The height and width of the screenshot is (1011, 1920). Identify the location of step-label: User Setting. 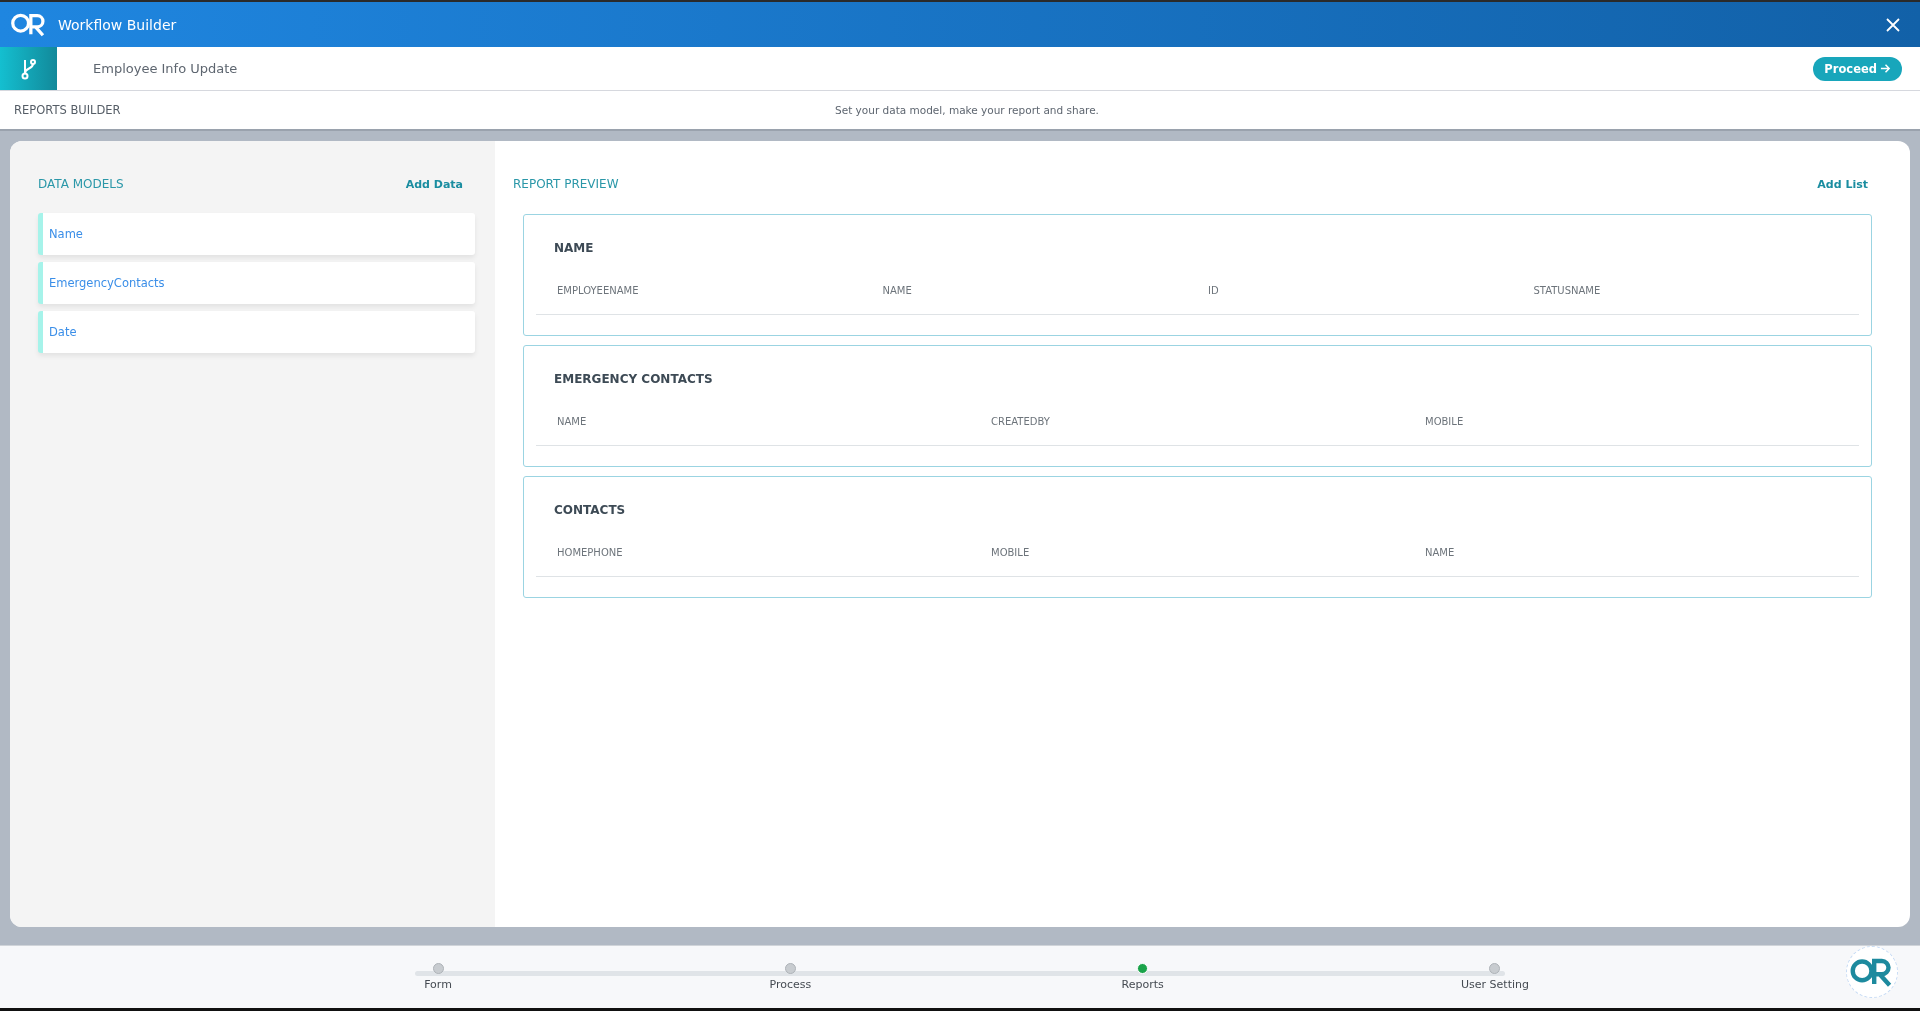
(1495, 984).